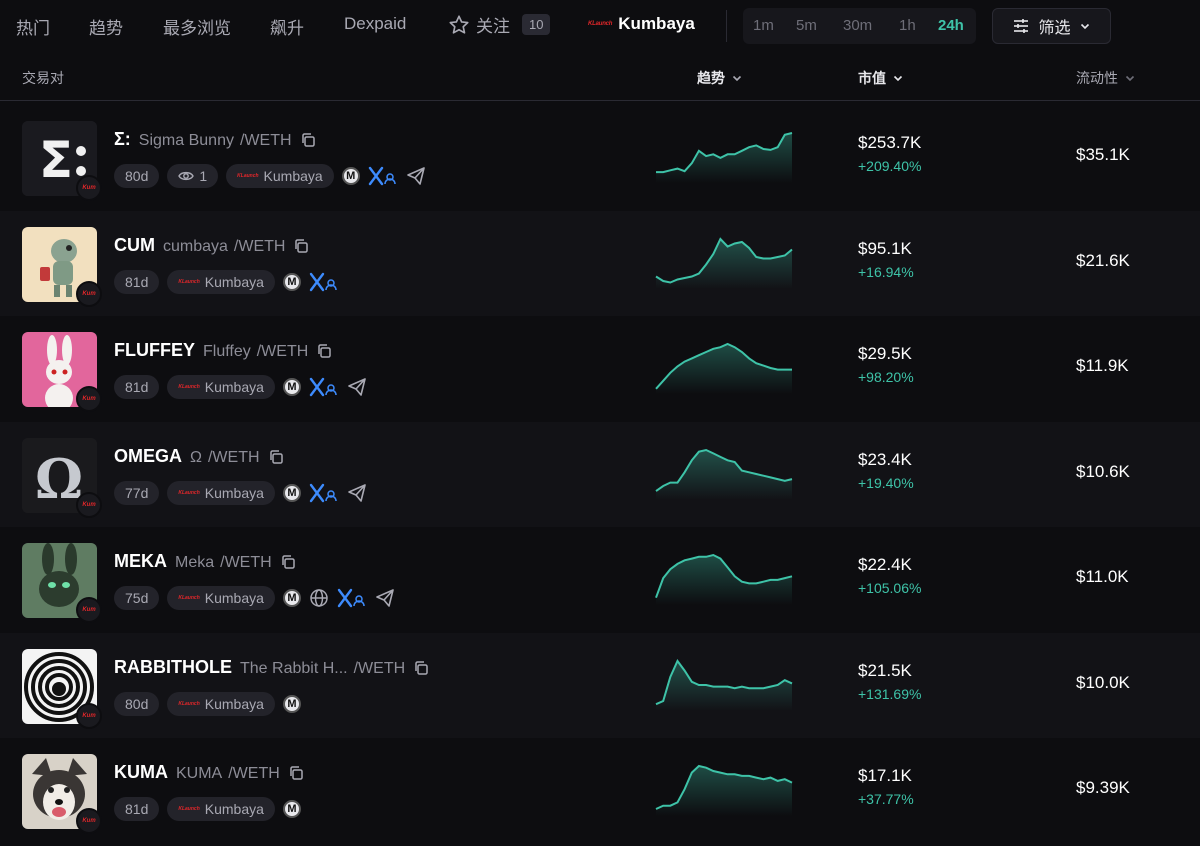 This screenshot has width=1200, height=846. I want to click on column-header-liquidity: 流动性, so click(1106, 78).